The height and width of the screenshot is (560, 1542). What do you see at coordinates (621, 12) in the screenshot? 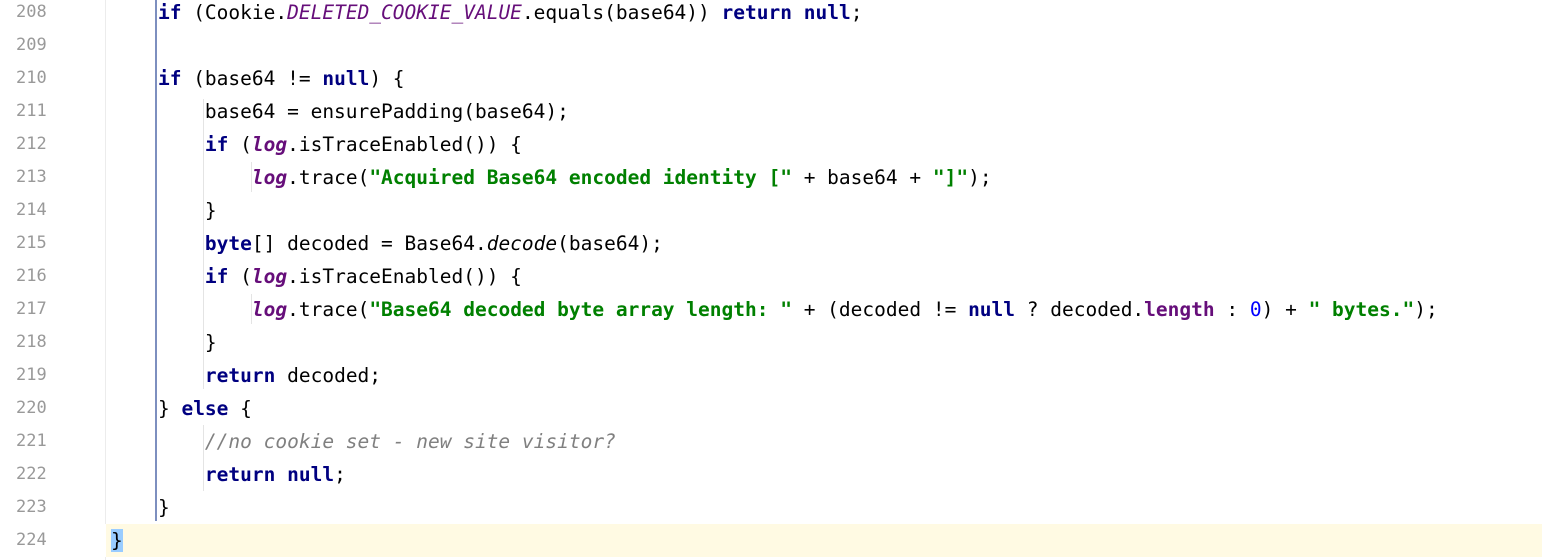
I see `code-token: .equals(base64))` at bounding box center [621, 12].